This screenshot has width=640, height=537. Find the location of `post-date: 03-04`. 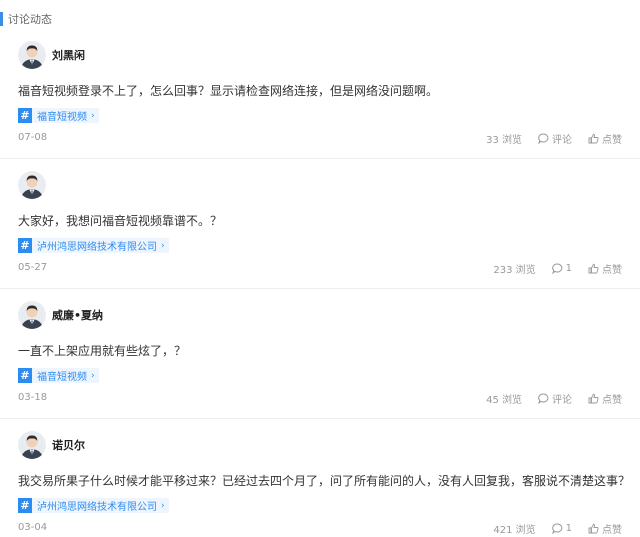

post-date: 03-04 is located at coordinates (33, 527).